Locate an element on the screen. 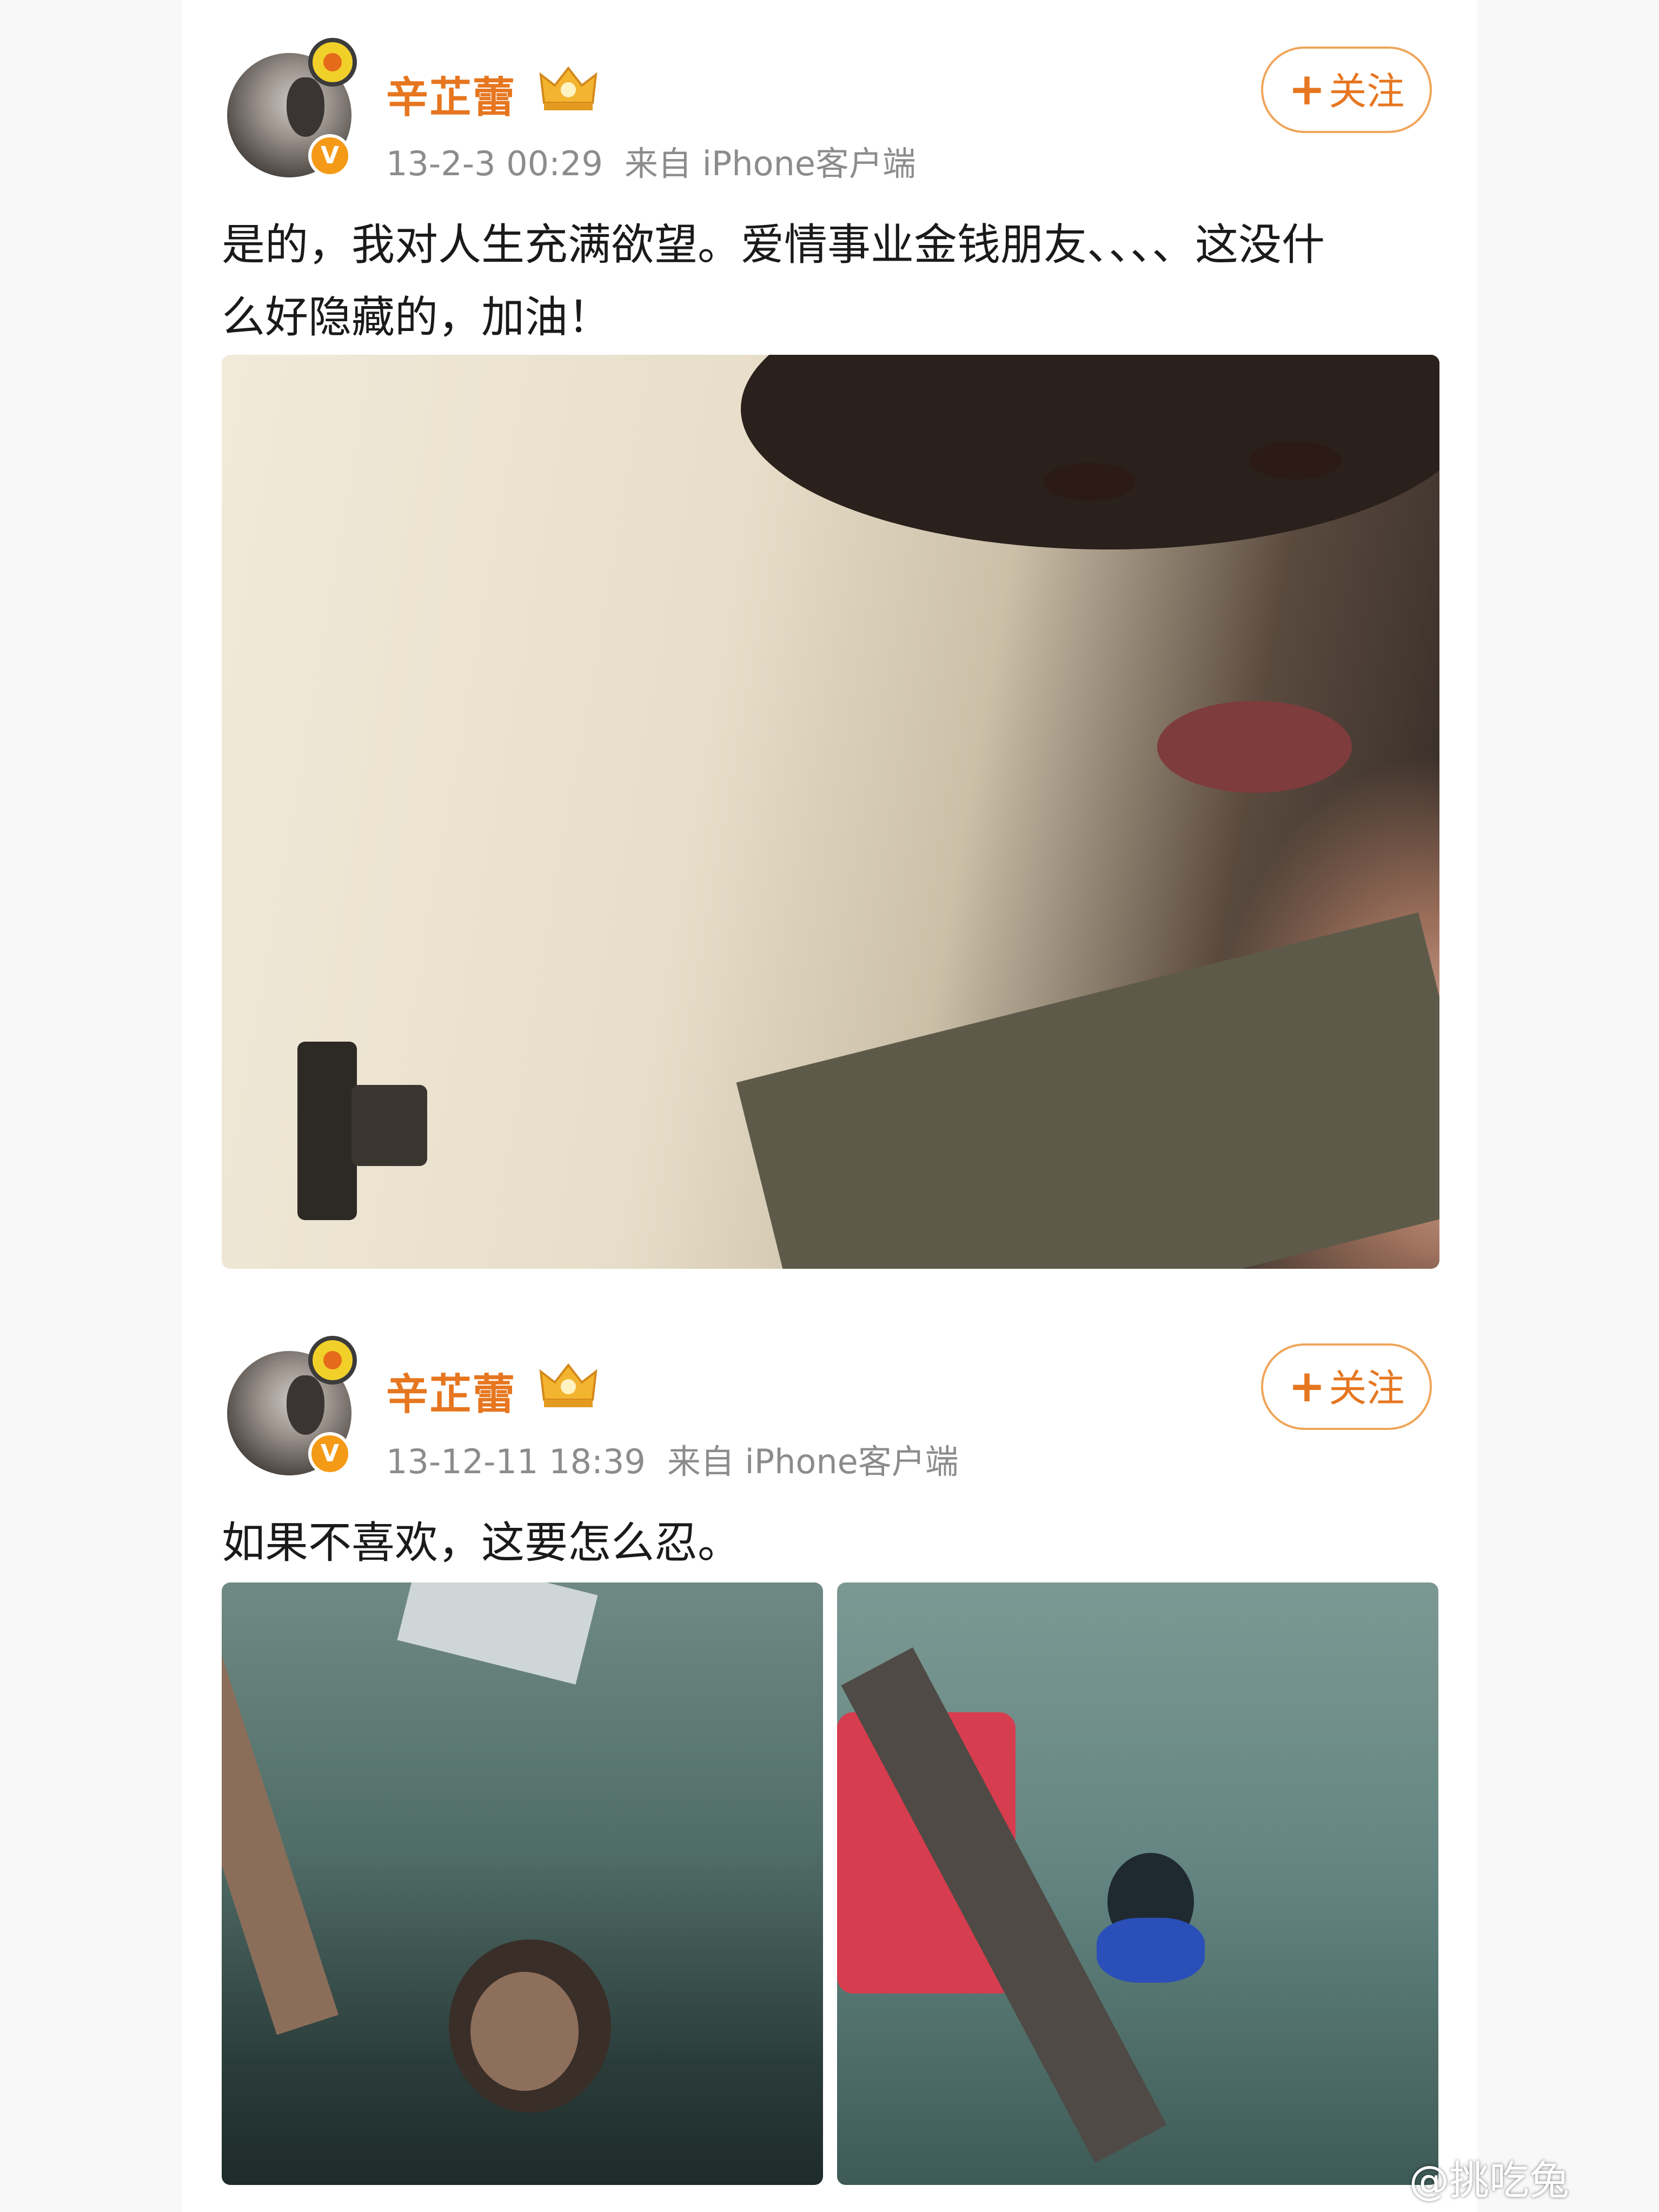  left-margin is located at coordinates (91, 1106).